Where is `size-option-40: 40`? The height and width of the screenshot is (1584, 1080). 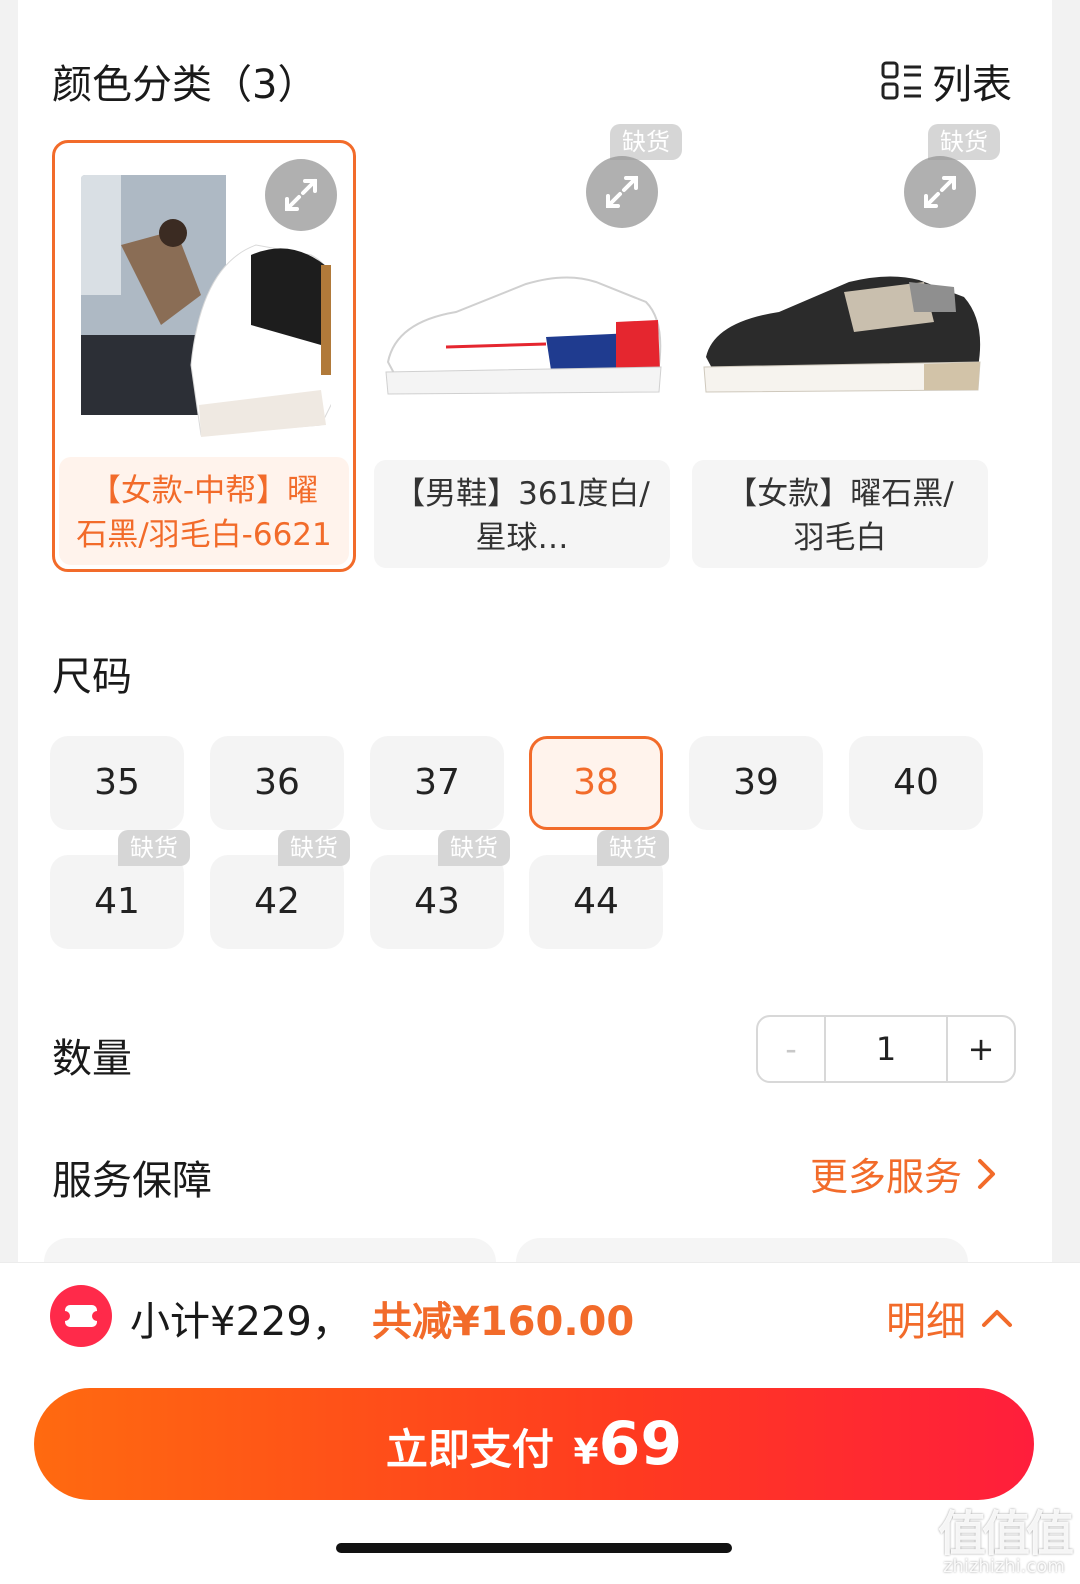
size-option-40: 40 is located at coordinates (916, 783).